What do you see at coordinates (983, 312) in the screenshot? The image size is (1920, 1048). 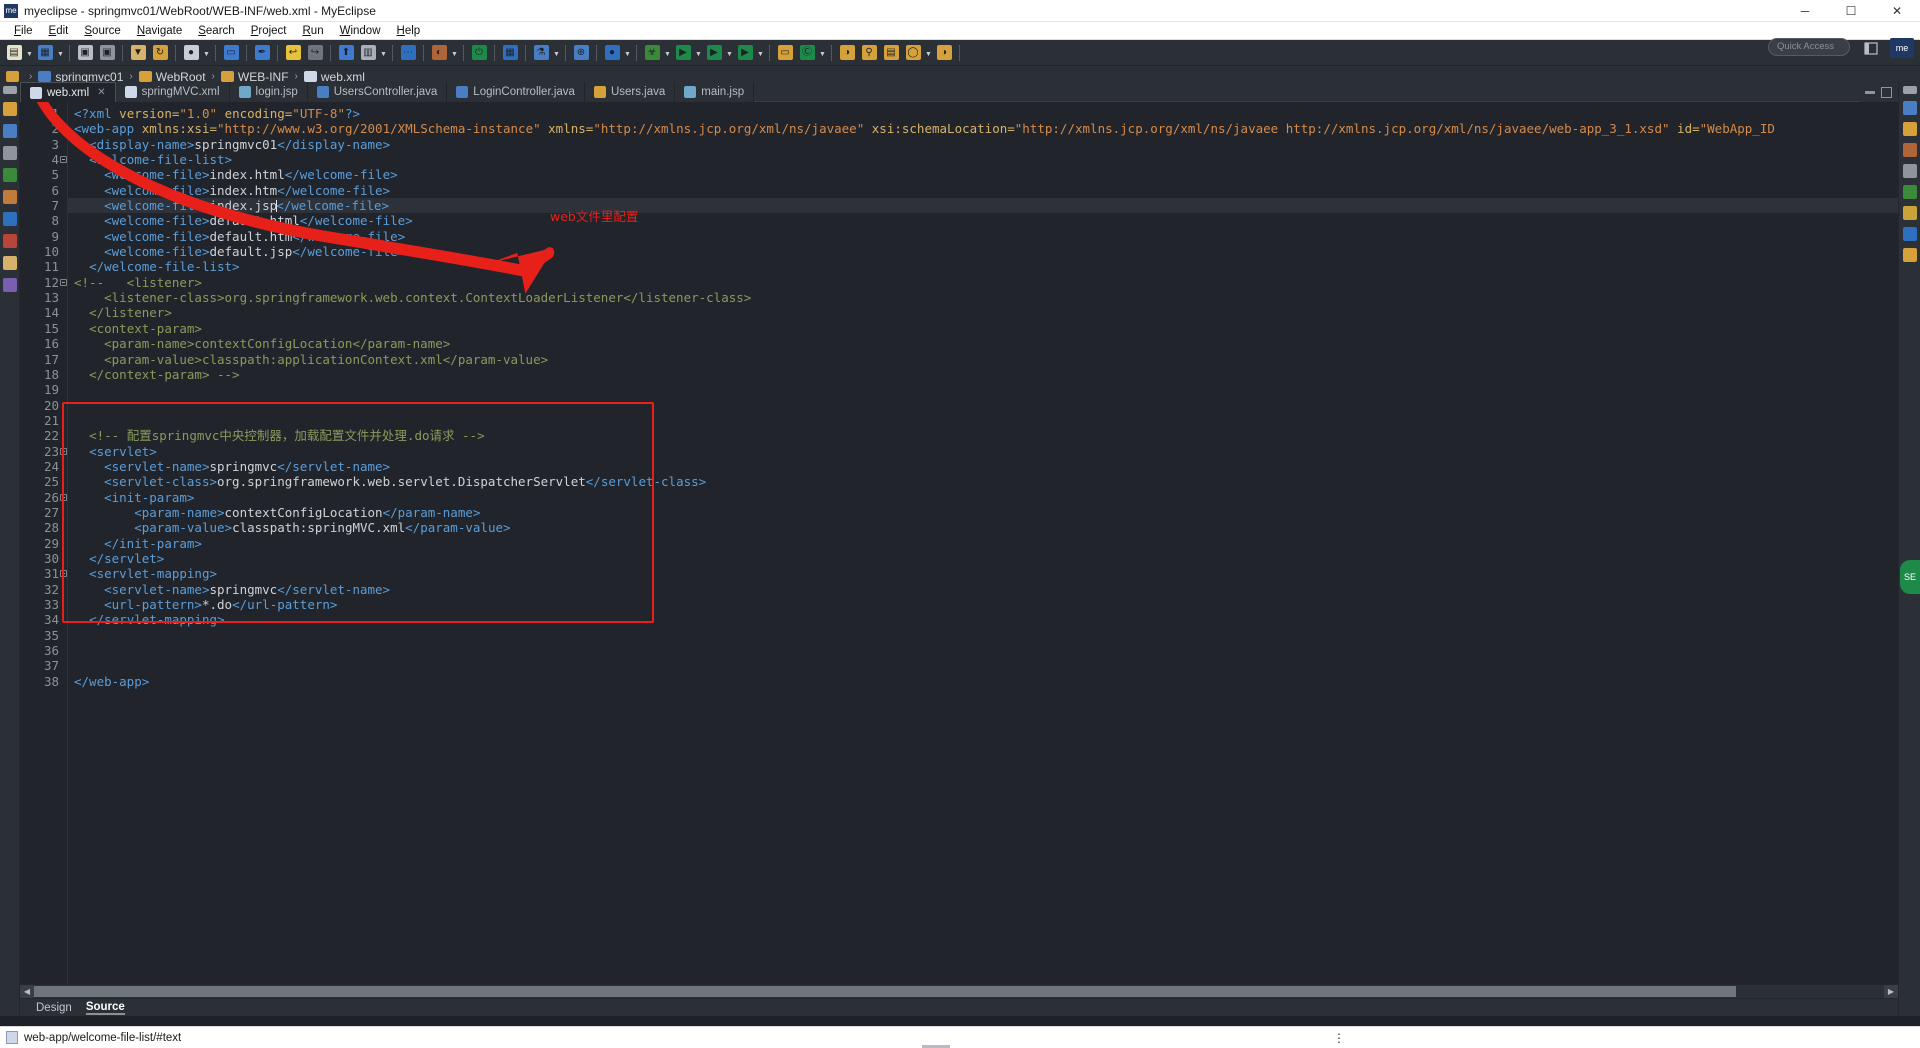 I see `code-line-14: </listener>` at bounding box center [983, 312].